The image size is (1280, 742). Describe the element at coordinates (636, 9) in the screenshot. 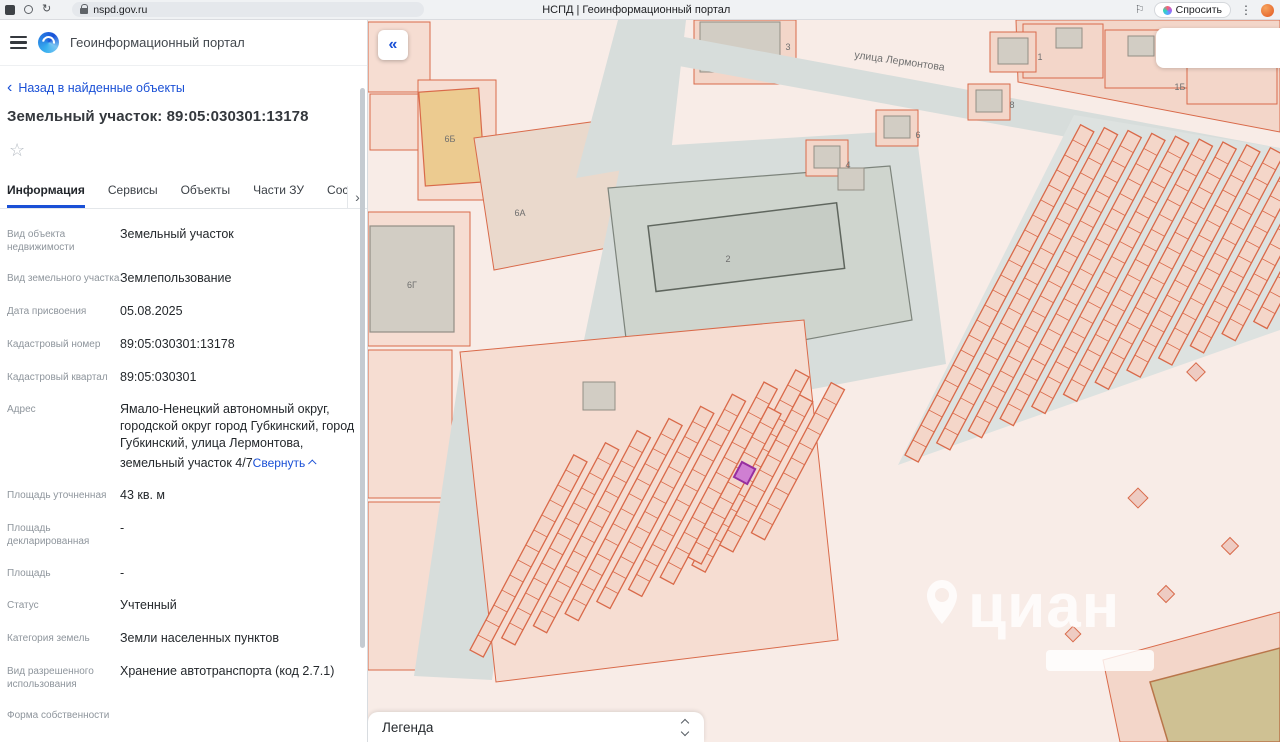

I see `browser-page-title: НСПД | Геоинформационный портал` at that location.